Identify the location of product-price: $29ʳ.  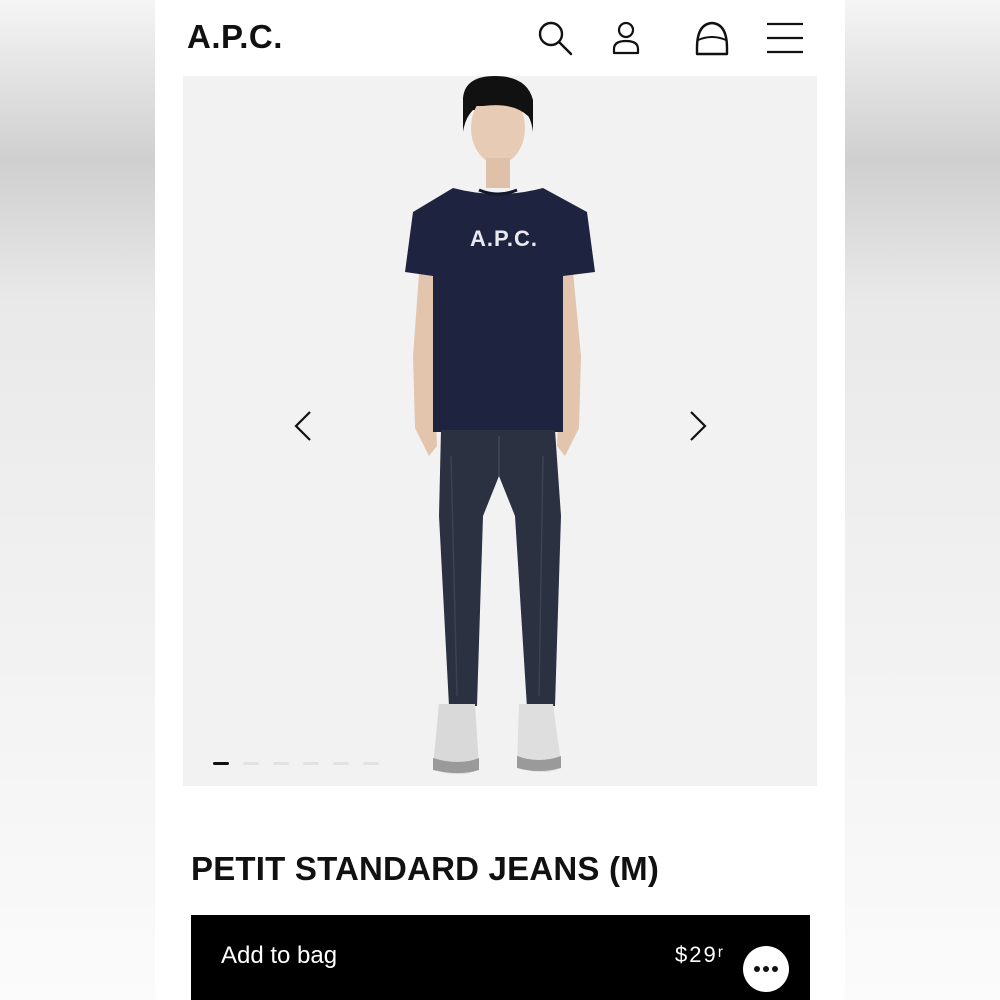
(700, 954).